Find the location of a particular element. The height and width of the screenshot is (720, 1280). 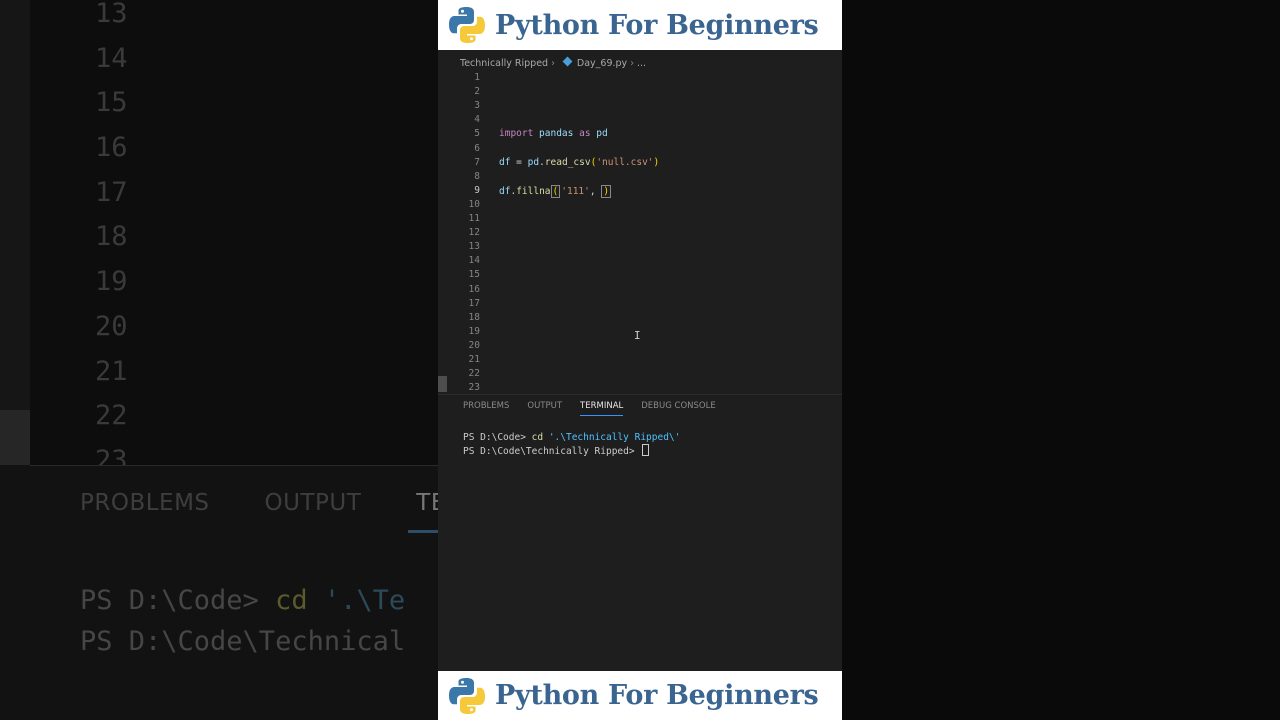

bg-line-number: 19 is located at coordinates (111, 282).